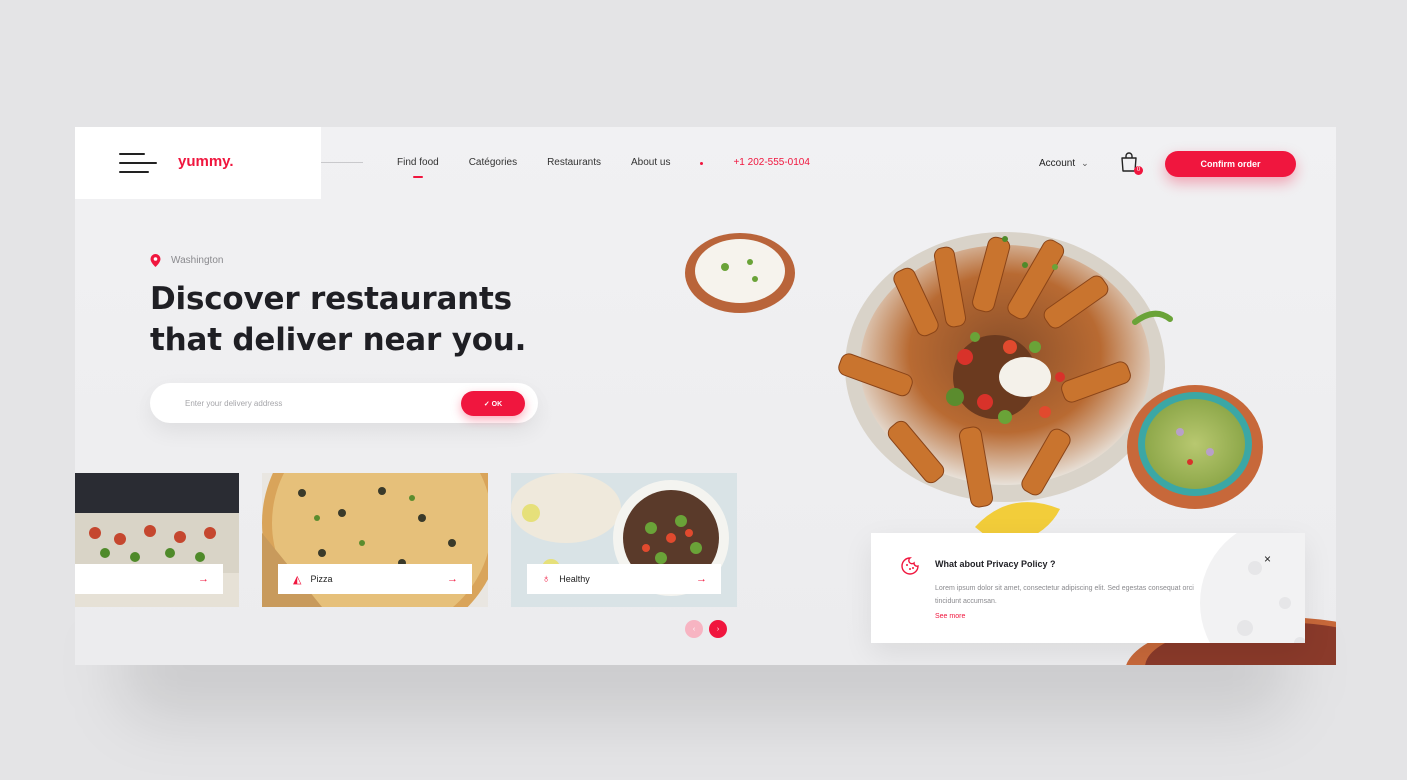  I want to click on nav-categories: Catégories, so click(493, 162).